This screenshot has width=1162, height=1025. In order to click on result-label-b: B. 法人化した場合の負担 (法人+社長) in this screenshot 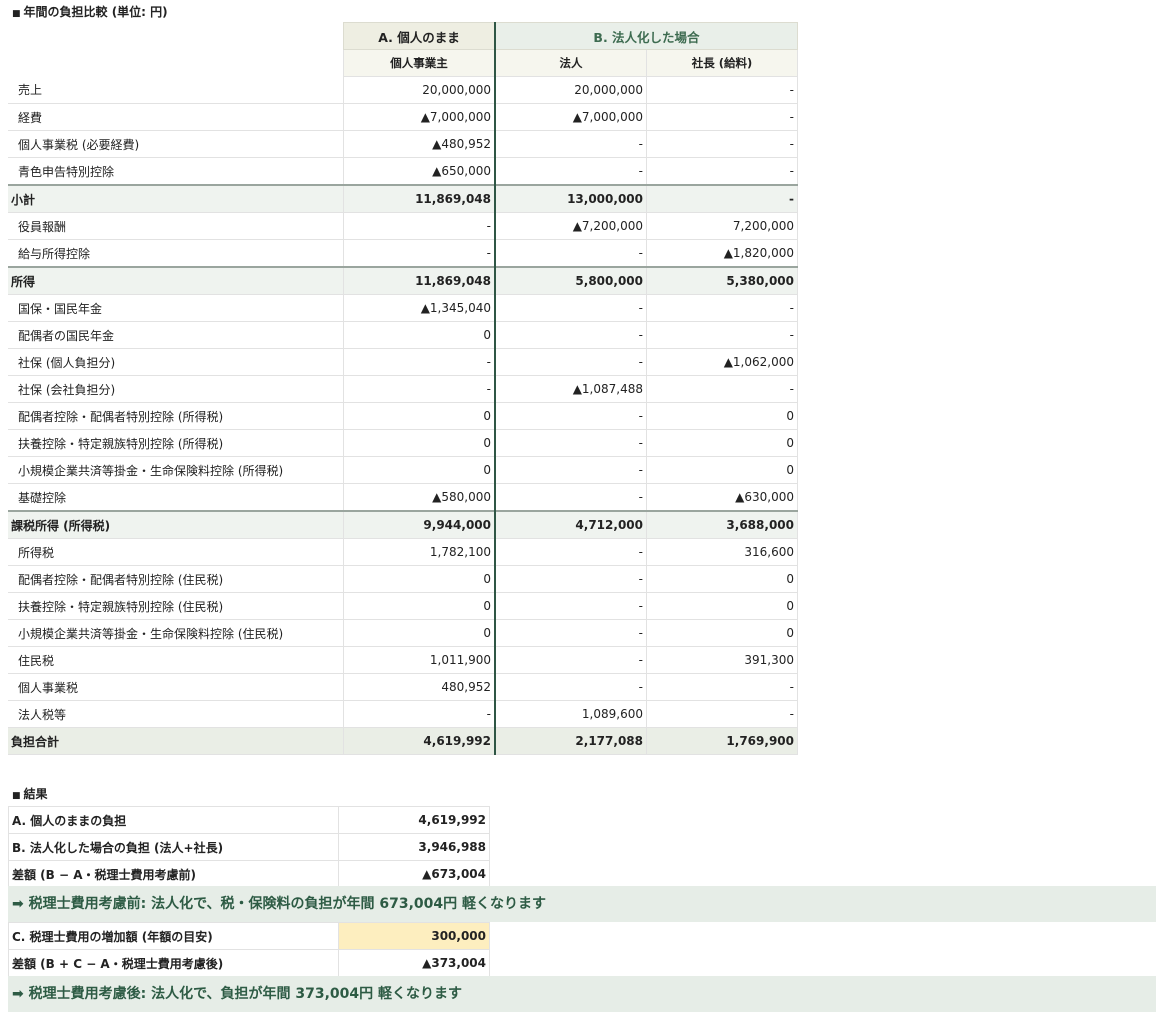, I will do `click(173, 847)`.